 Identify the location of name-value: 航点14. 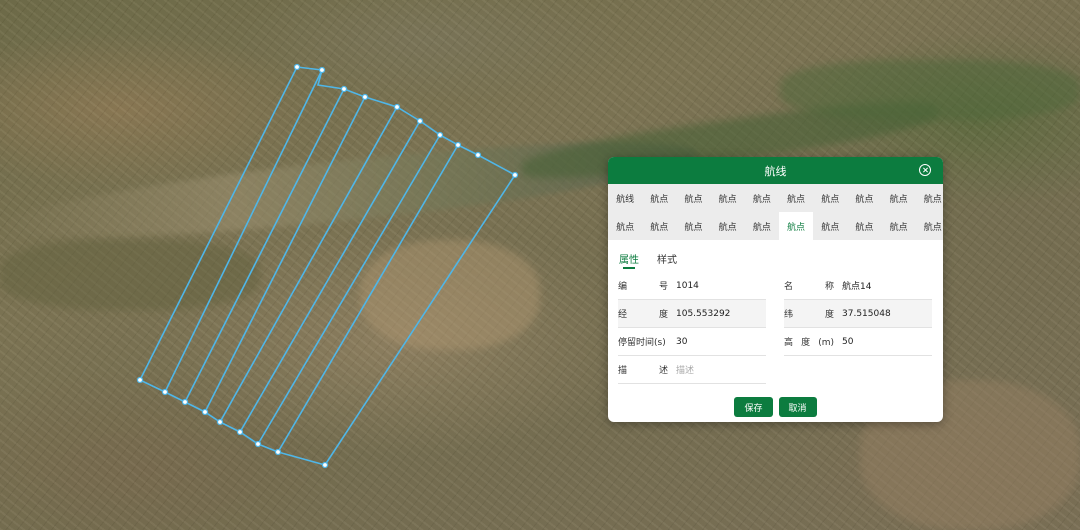
(856, 285).